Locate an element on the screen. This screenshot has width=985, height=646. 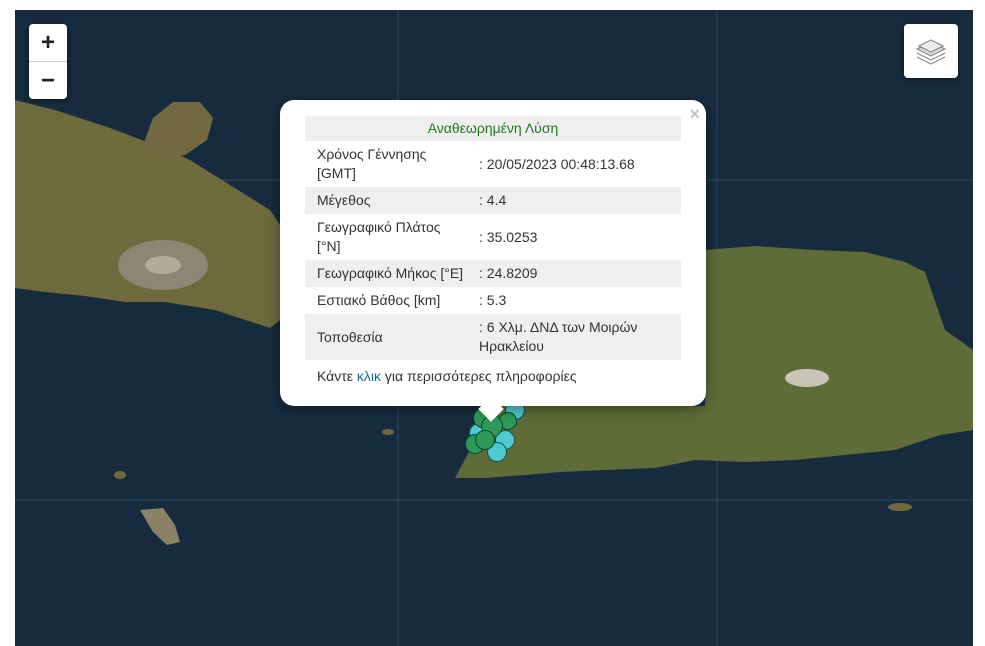
info-value: : 6 Χλμ. ΔΝΔ των Μοιρών Ηρακλείου is located at coordinates (578, 337).